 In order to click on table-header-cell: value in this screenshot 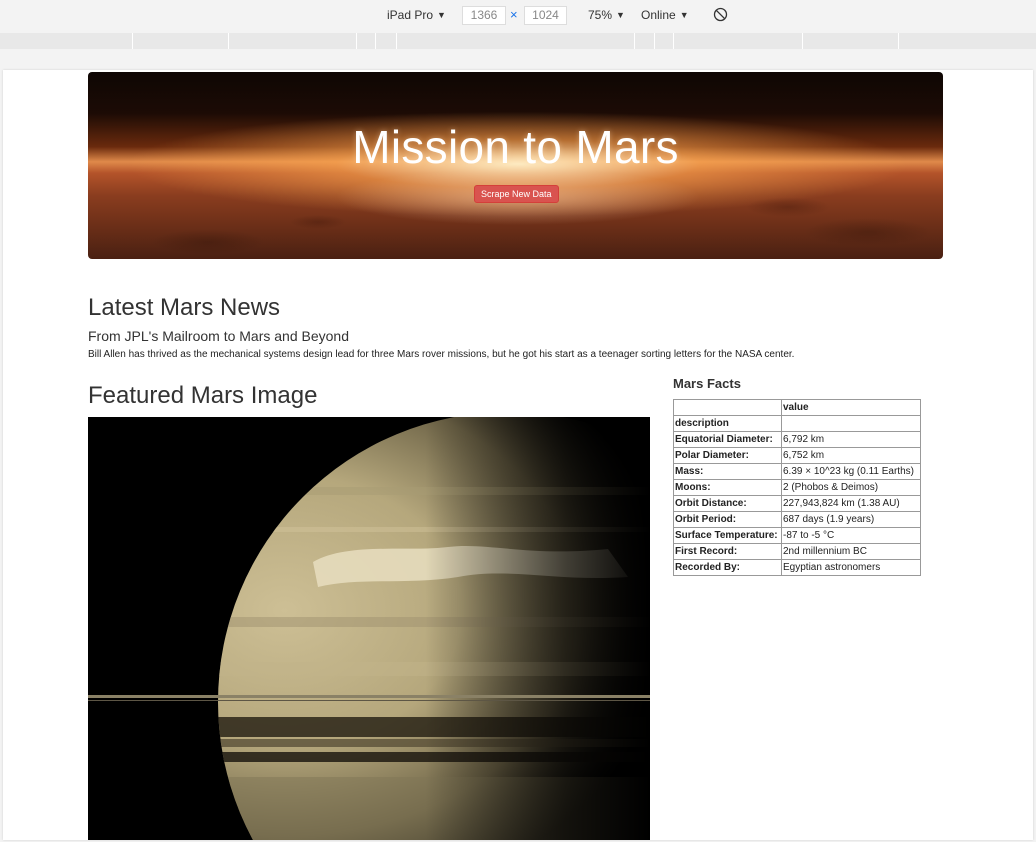, I will do `click(851, 407)`.